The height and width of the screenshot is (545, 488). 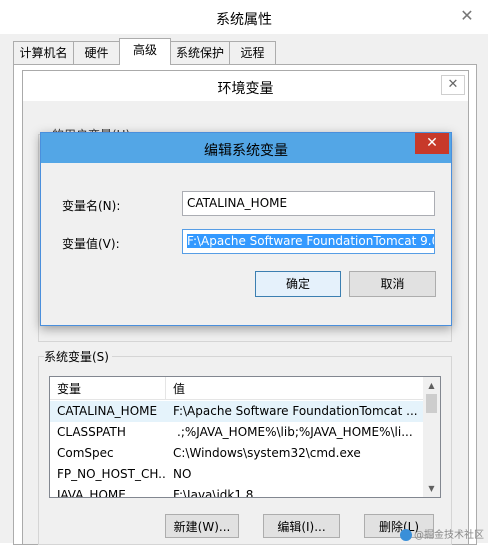 I want to click on juejin-logo-icon, so click(x=406, y=535).